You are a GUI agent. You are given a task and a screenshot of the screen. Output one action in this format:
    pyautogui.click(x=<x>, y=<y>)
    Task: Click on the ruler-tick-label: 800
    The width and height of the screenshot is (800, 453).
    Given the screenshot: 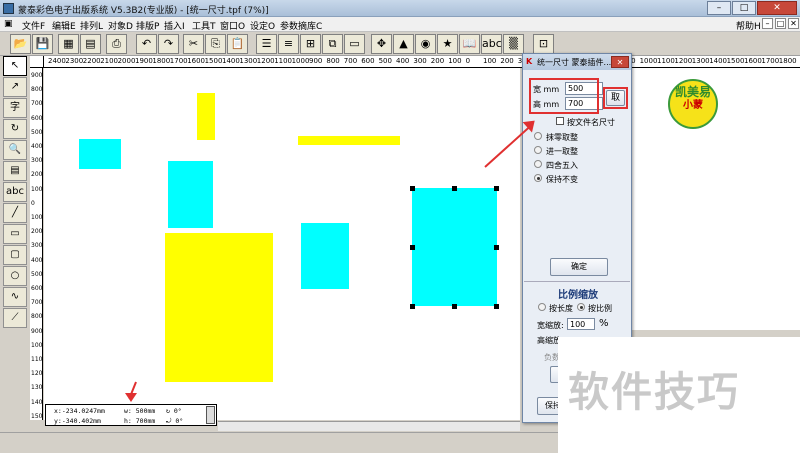 What is the action you would take?
    pyautogui.click(x=333, y=61)
    